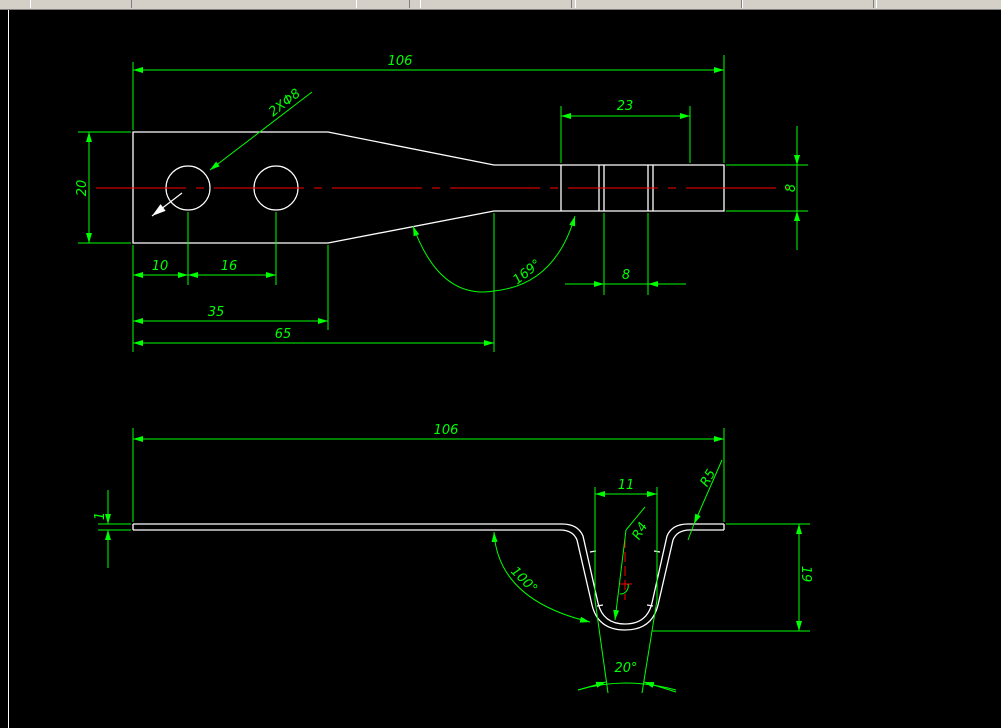 This screenshot has width=1001, height=728. Describe the element at coordinates (805, 574) in the screenshot. I see `dim-text-19: 19` at that location.